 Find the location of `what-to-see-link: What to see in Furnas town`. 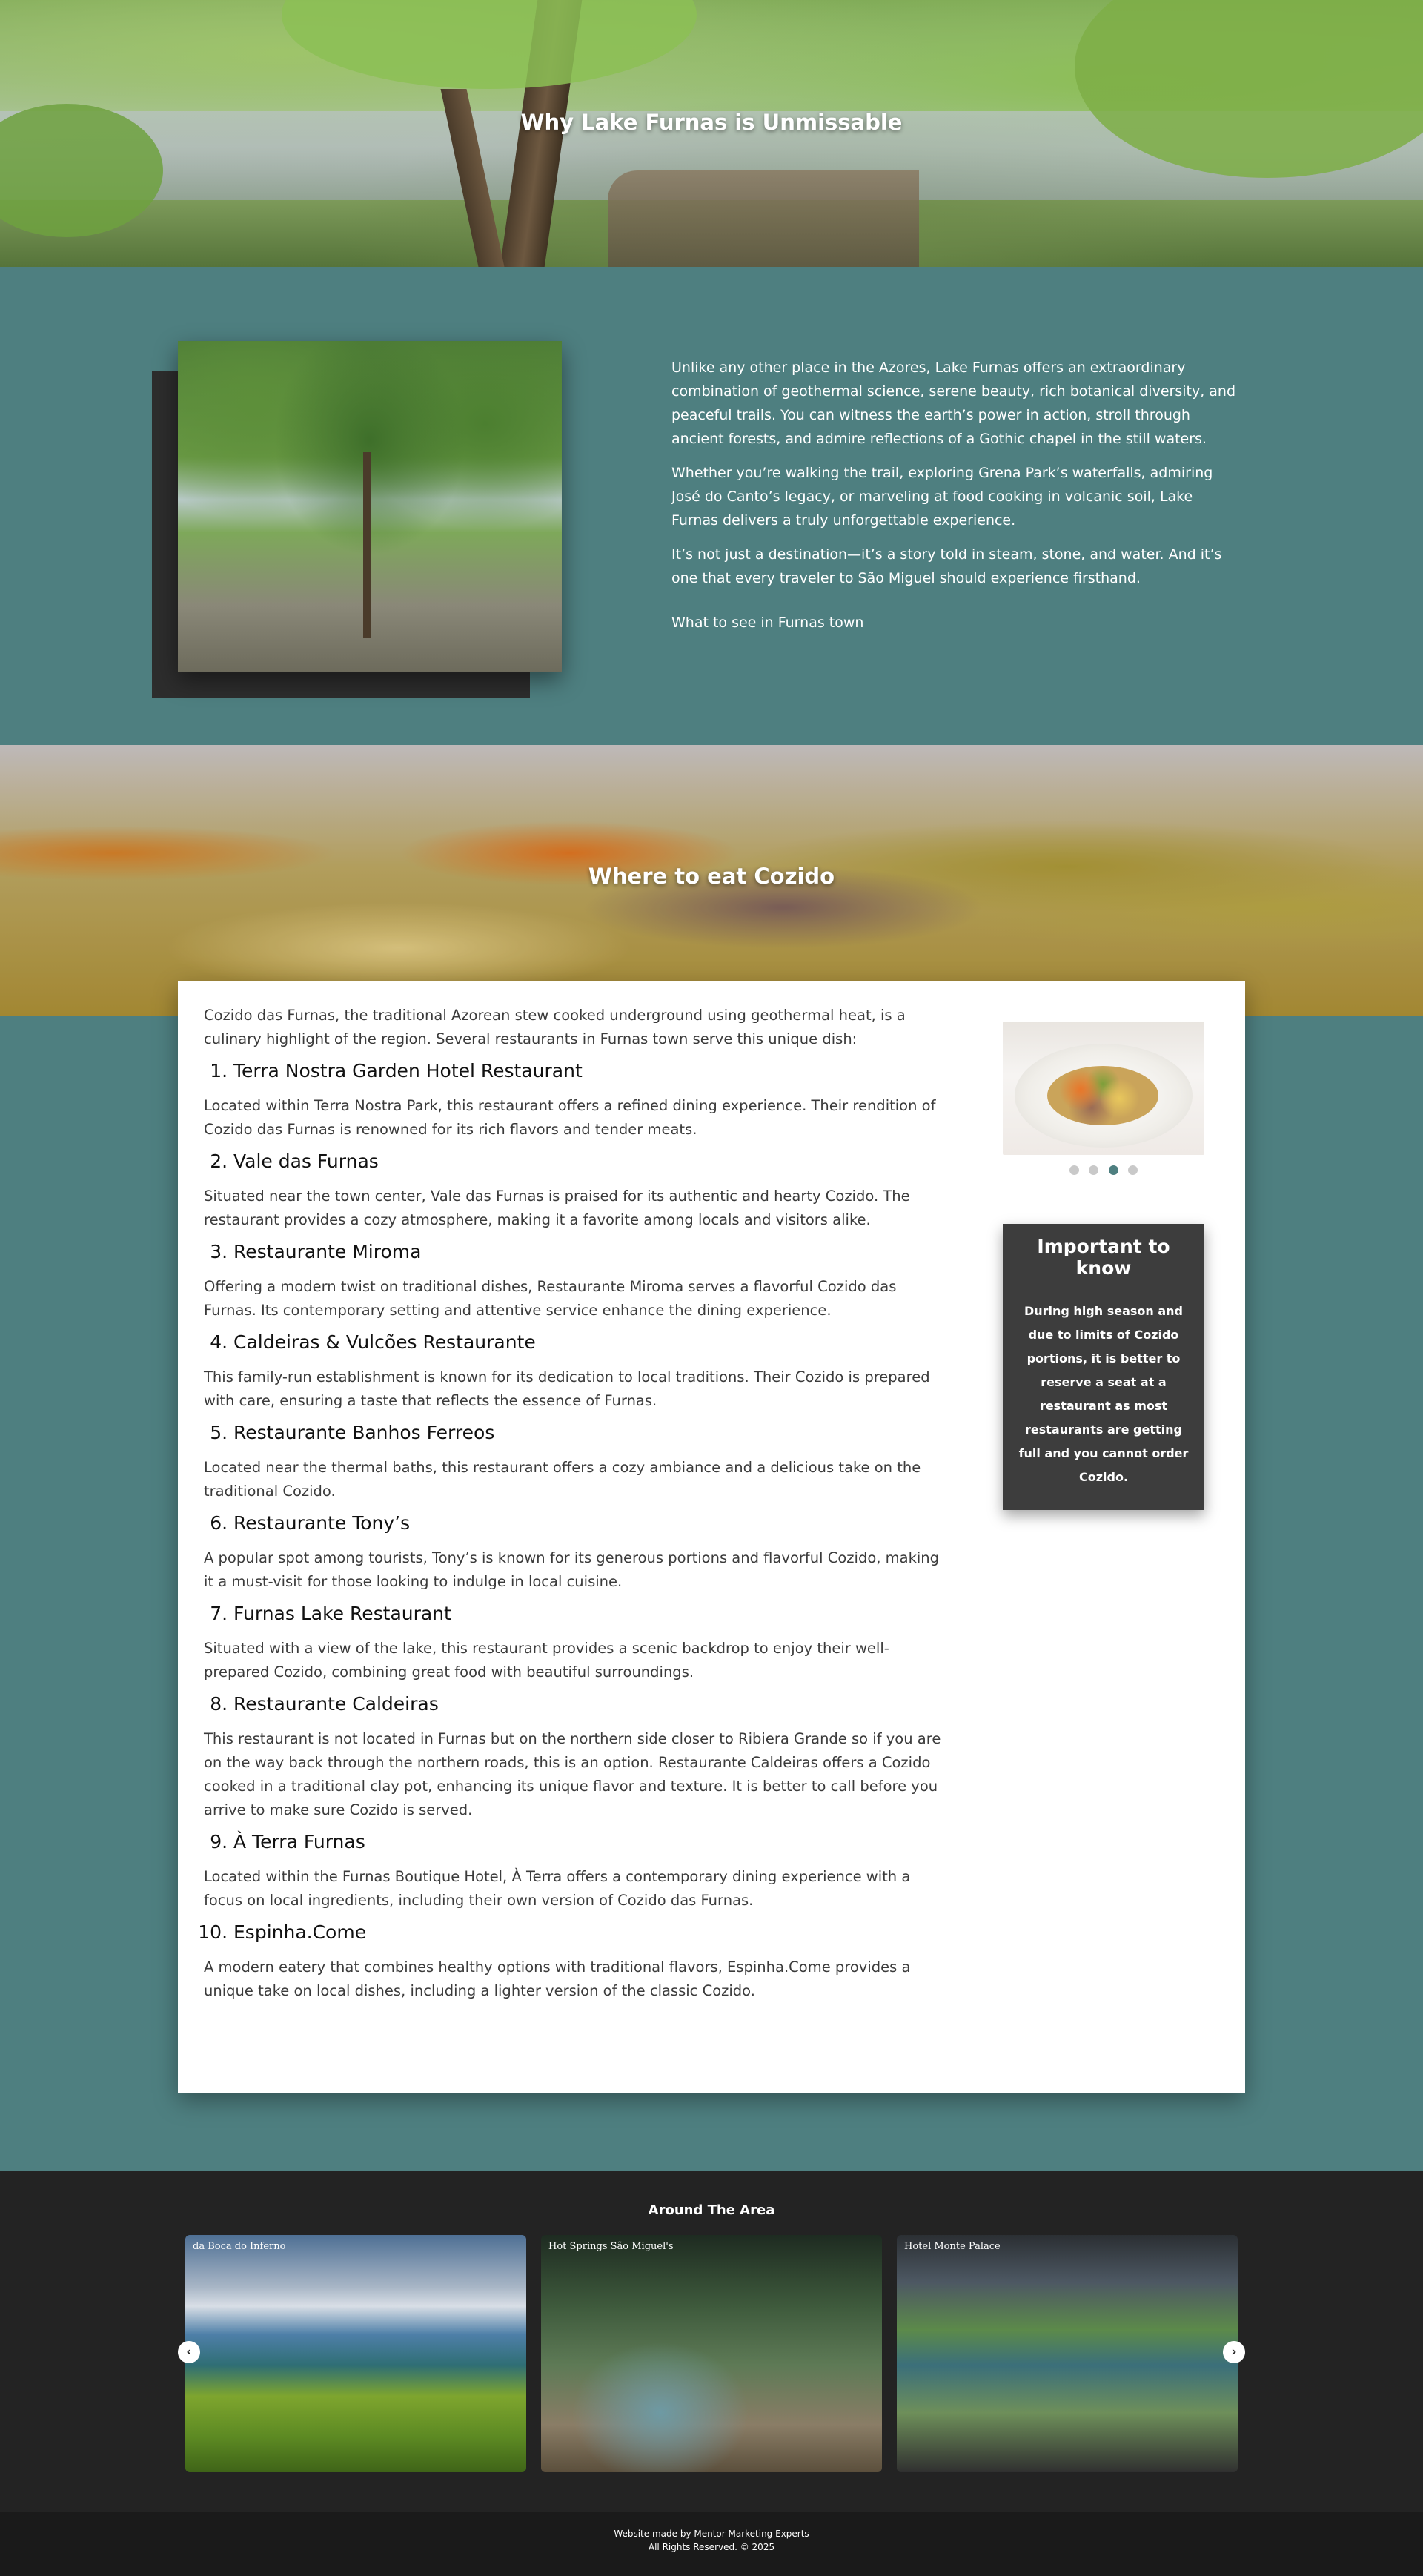

what-to-see-link: What to see in Furnas town is located at coordinates (956, 623).